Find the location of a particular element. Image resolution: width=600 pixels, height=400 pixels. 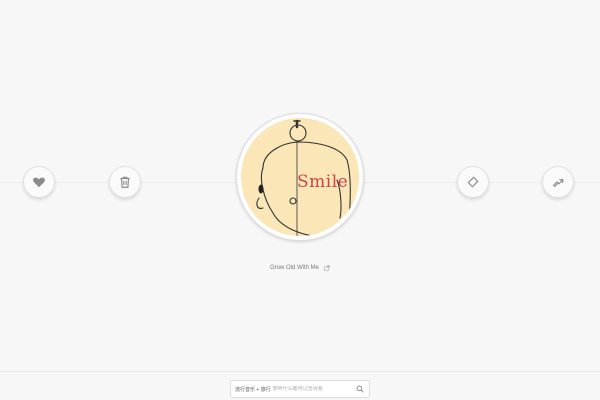

like-button is located at coordinates (39, 182).